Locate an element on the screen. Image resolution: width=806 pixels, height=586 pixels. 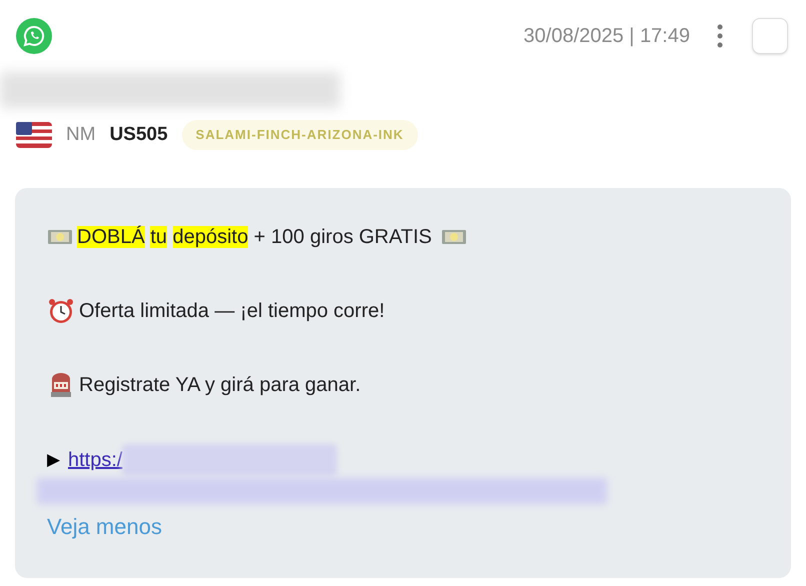
more-options-icon is located at coordinates (720, 36).